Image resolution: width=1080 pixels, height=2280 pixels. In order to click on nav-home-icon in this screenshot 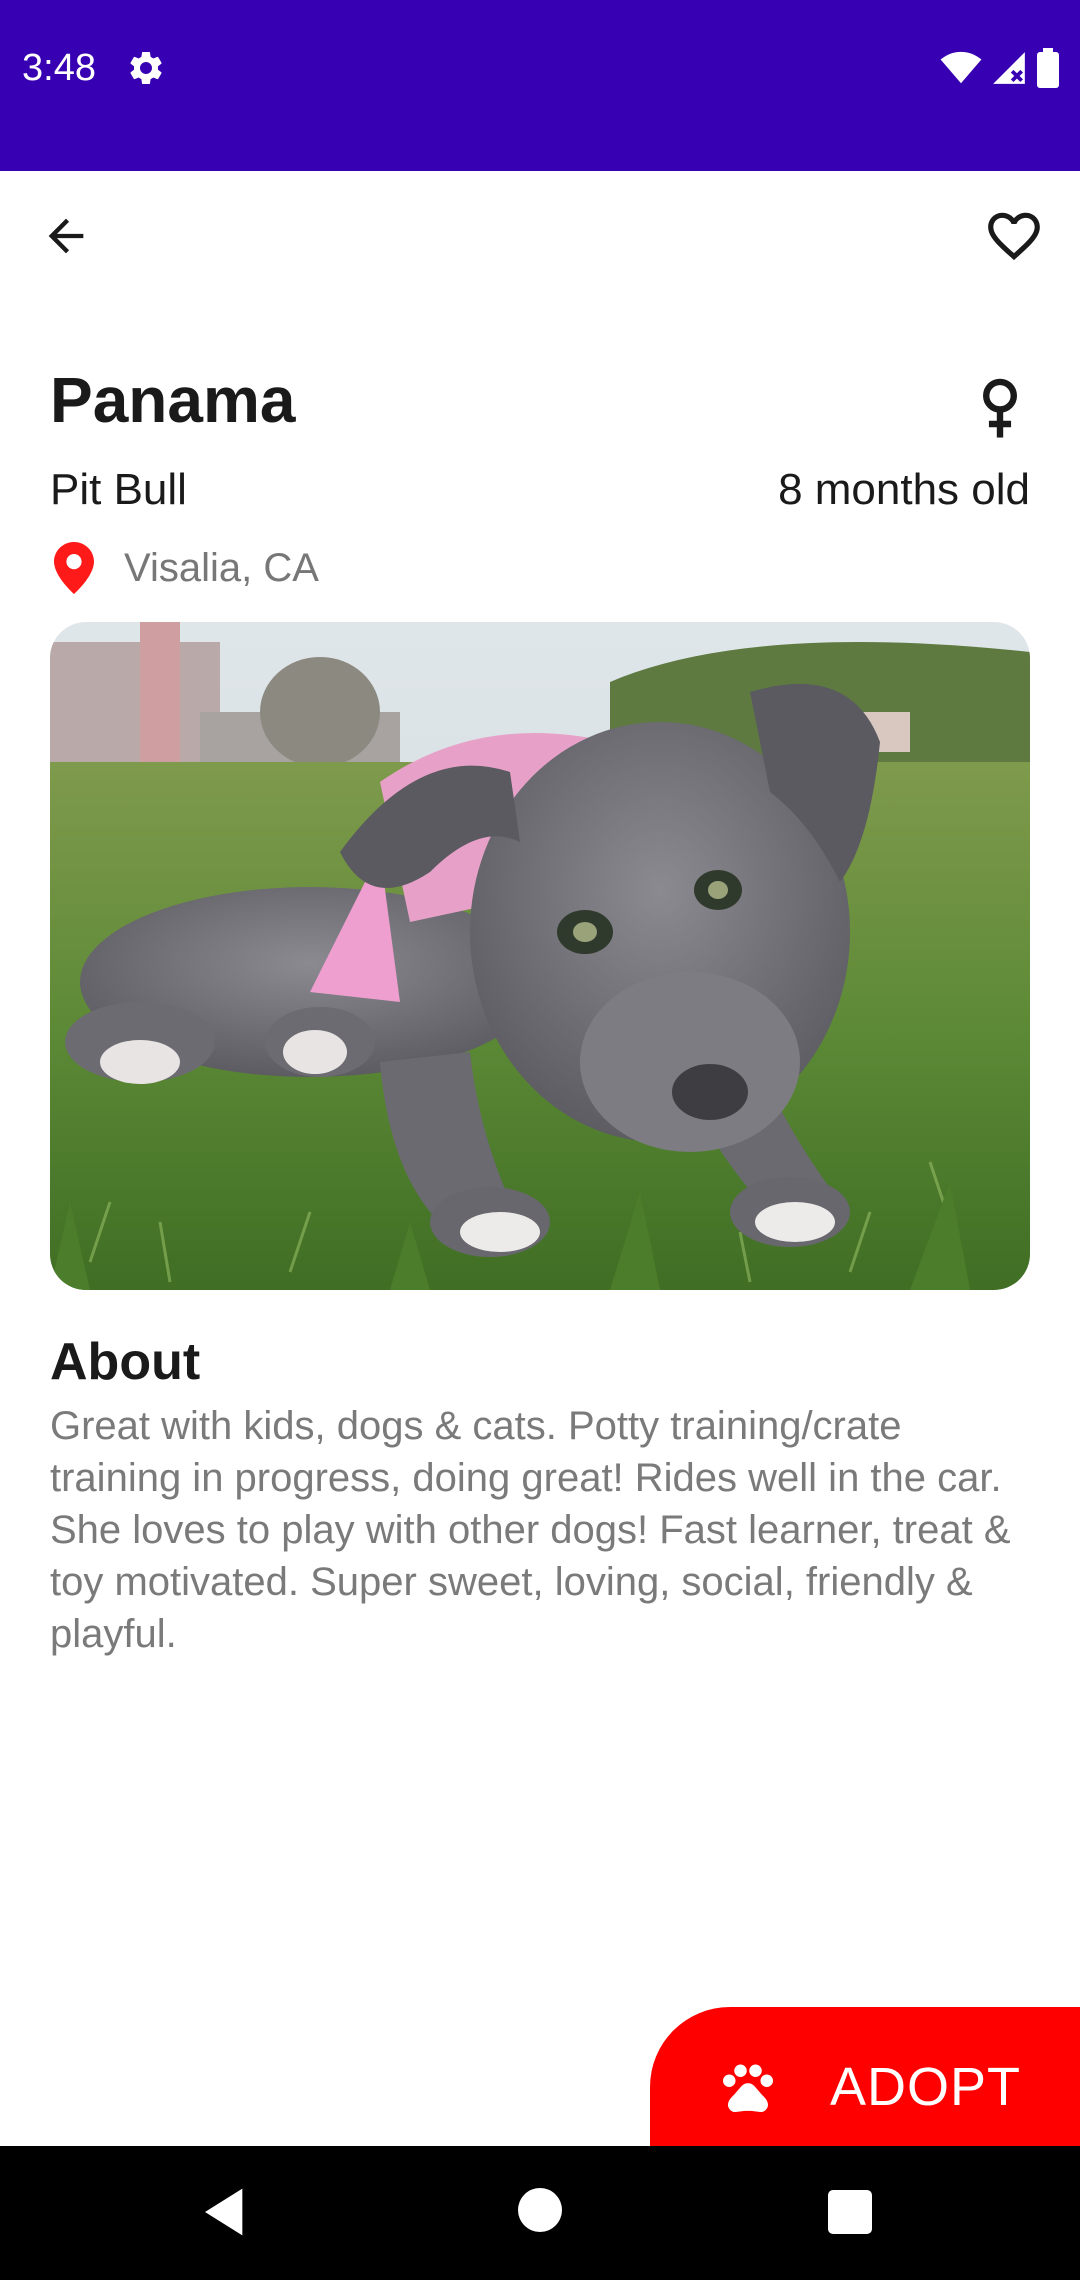, I will do `click(540, 2210)`.